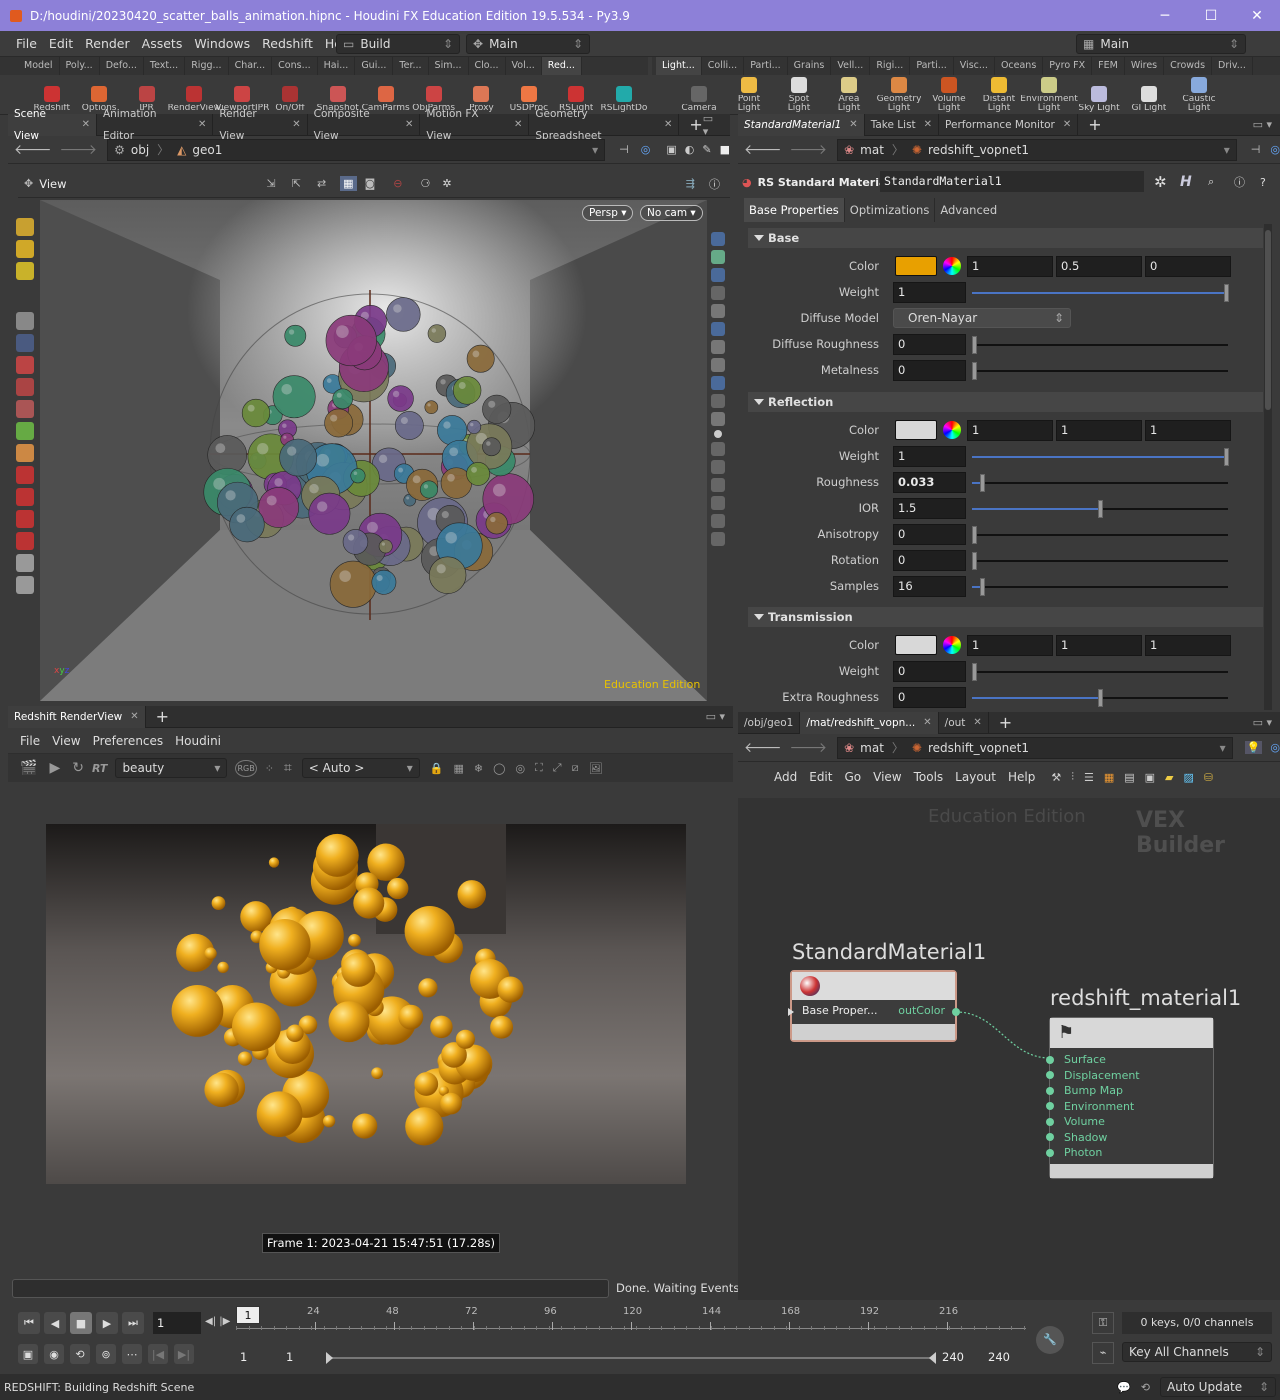 The image size is (1280, 1400). What do you see at coordinates (916, 266) in the screenshot?
I see `color-swatch` at bounding box center [916, 266].